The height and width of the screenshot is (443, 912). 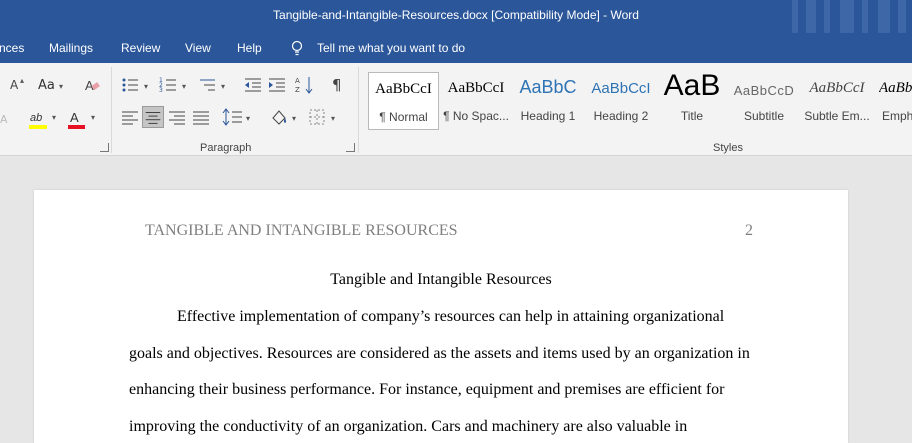 I want to click on chevron-up-icon: ▴, so click(x=22, y=80).